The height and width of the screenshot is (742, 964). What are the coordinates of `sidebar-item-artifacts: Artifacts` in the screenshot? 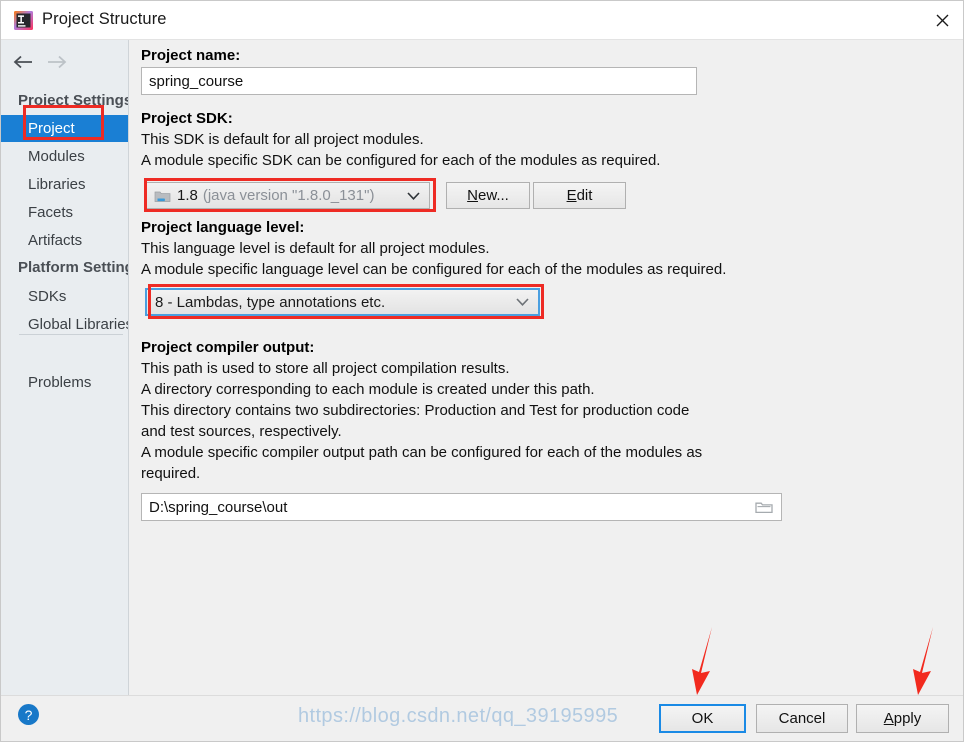 It's located at (64, 240).